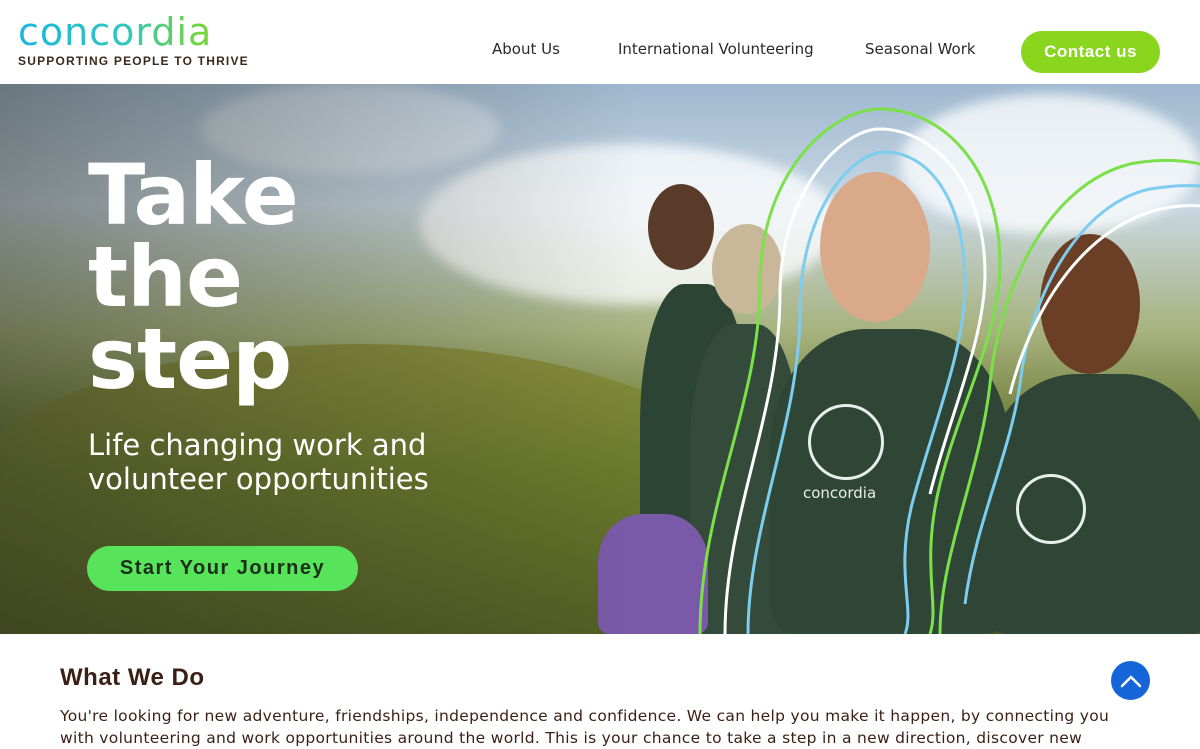 The width and height of the screenshot is (1200, 749). Describe the element at coordinates (716, 49) in the screenshot. I see `nav-international-volunteering: International Volunteering` at that location.